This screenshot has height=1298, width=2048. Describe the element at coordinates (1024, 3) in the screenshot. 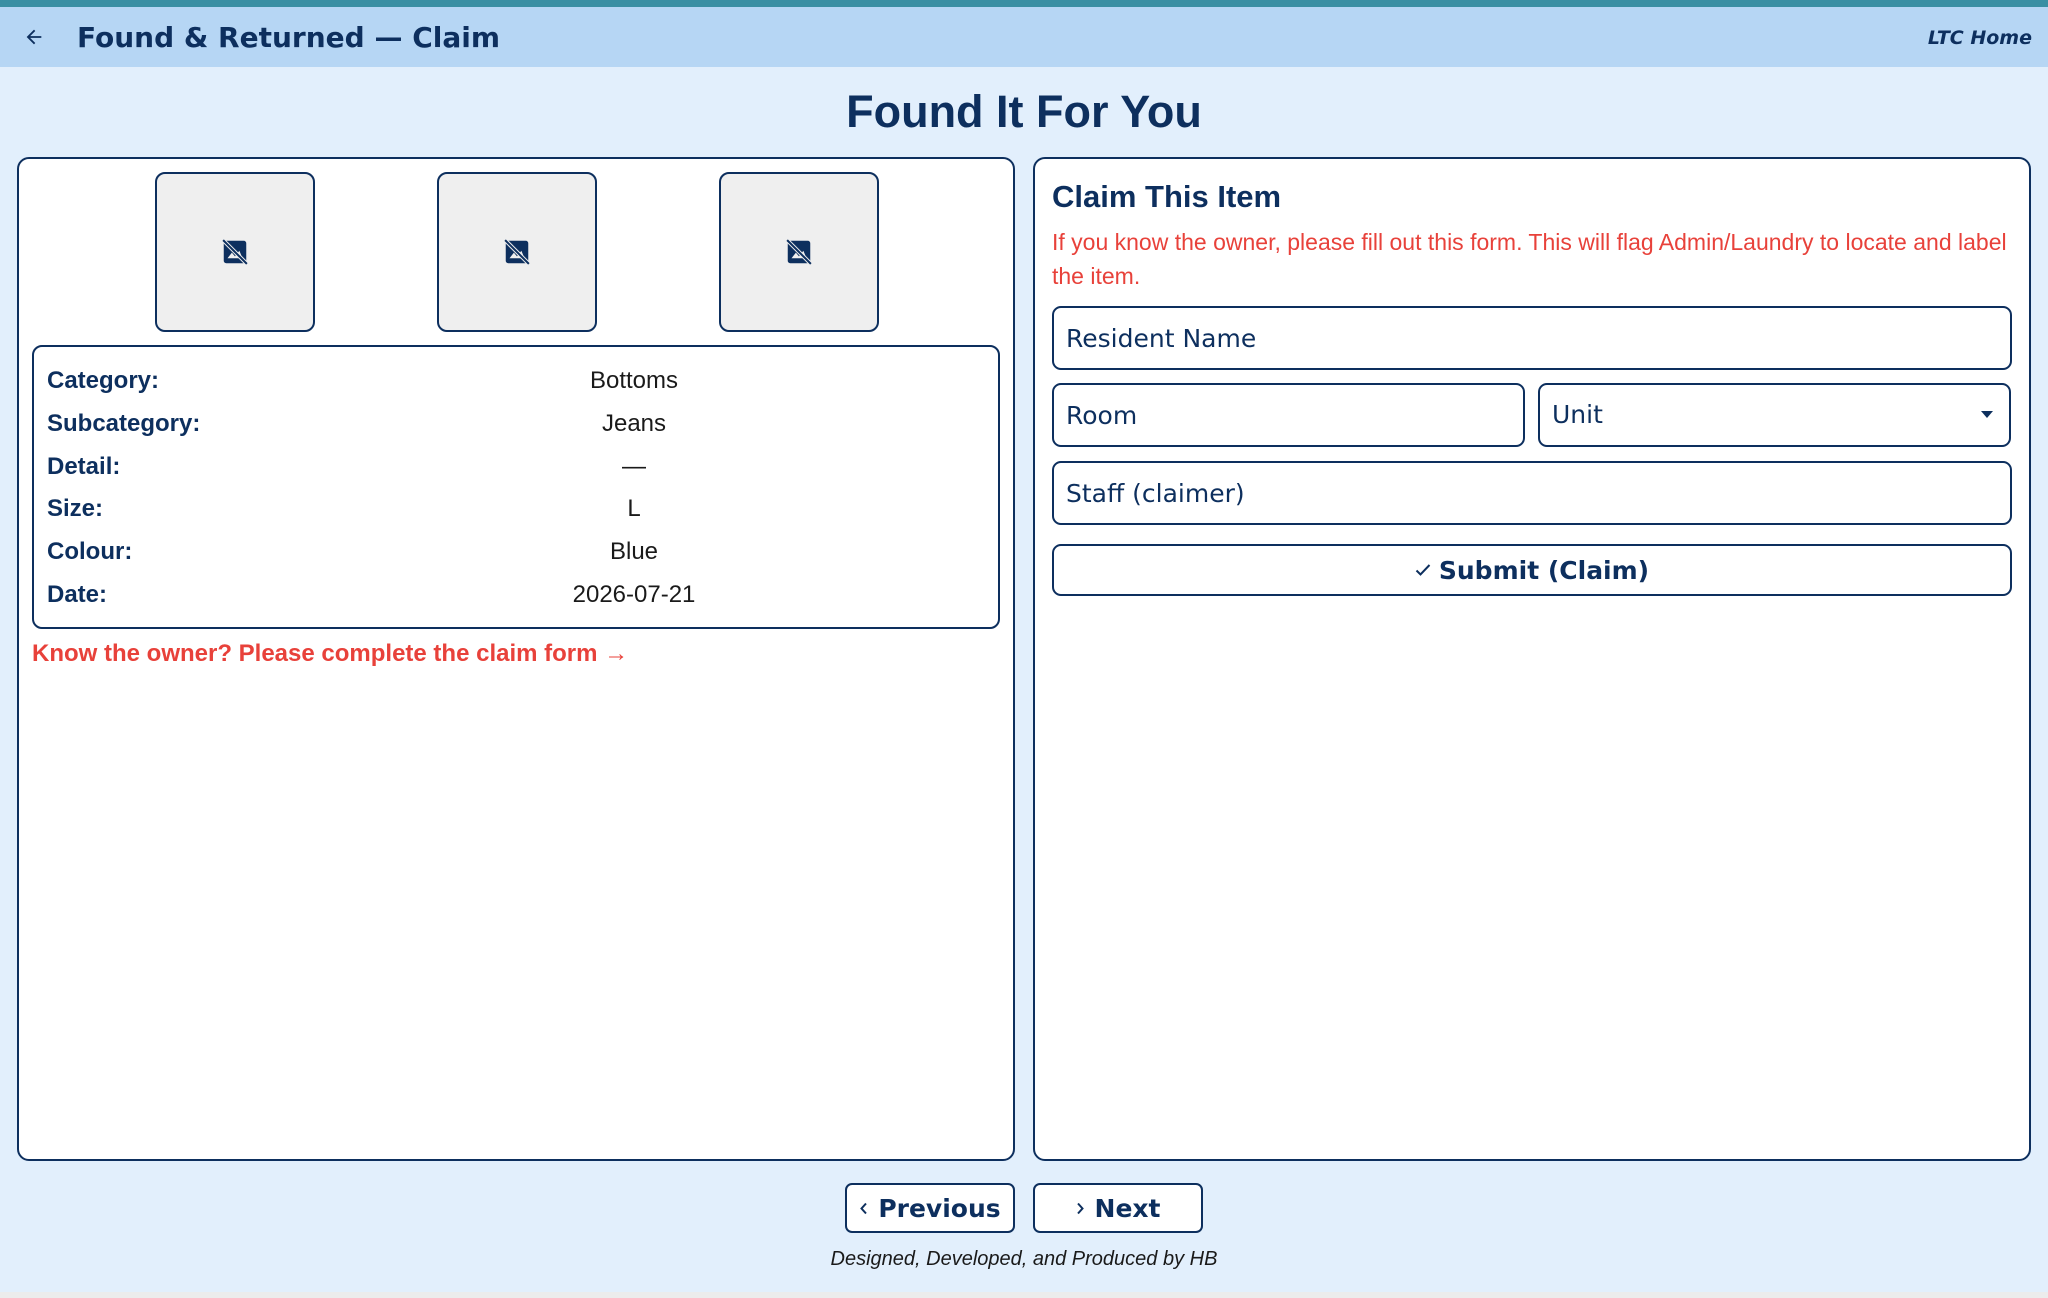

I see `window-top-strip` at that location.